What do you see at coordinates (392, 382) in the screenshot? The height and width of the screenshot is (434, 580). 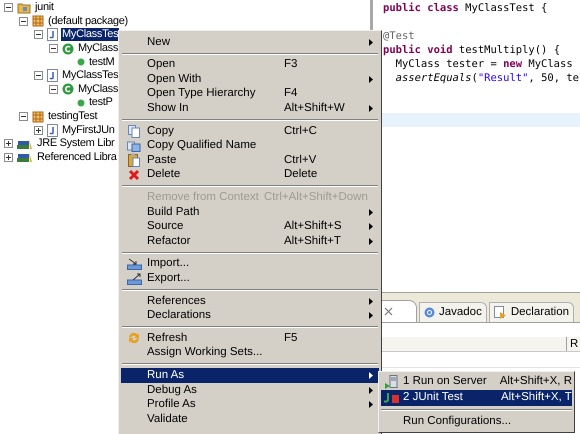 I see `server-icon` at bounding box center [392, 382].